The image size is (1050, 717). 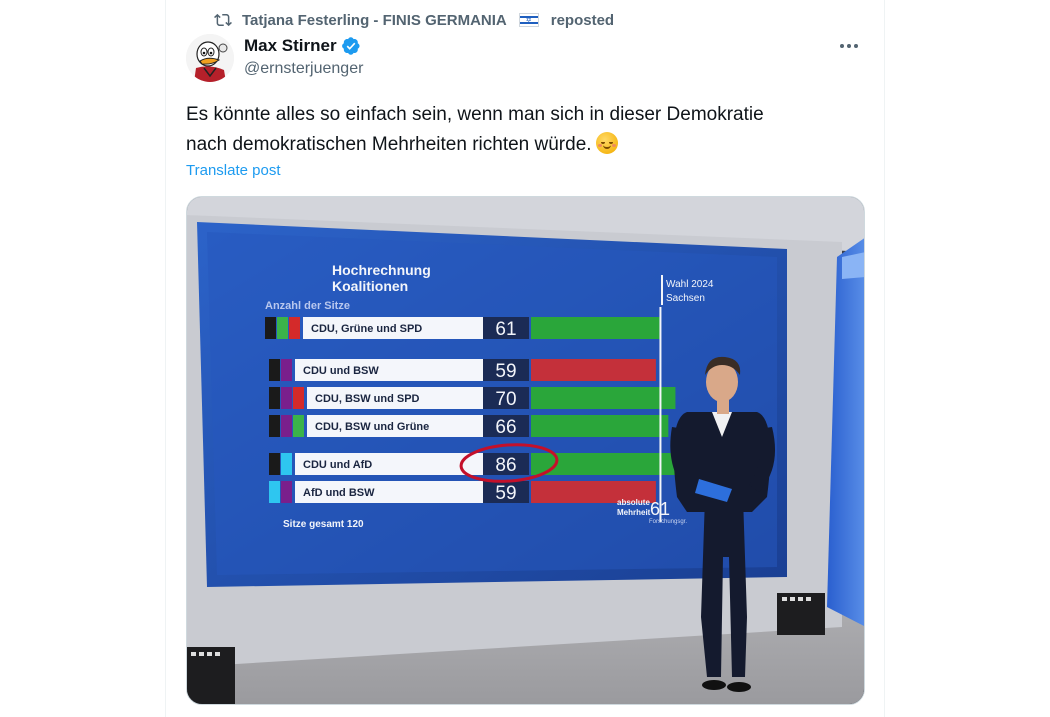 I want to click on seat-value: 66, so click(x=505, y=427).